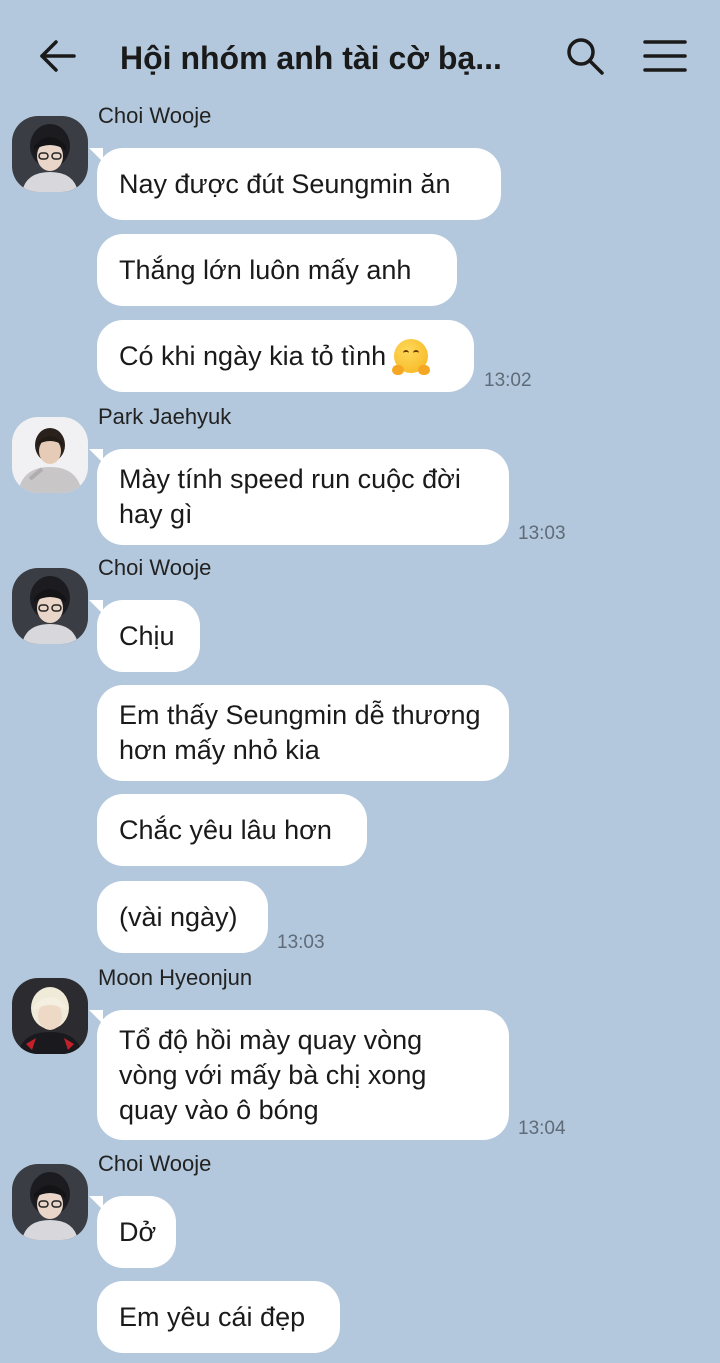 This screenshot has width=720, height=1363. I want to click on message-text: Chắc yêu lâu hơn, so click(225, 829).